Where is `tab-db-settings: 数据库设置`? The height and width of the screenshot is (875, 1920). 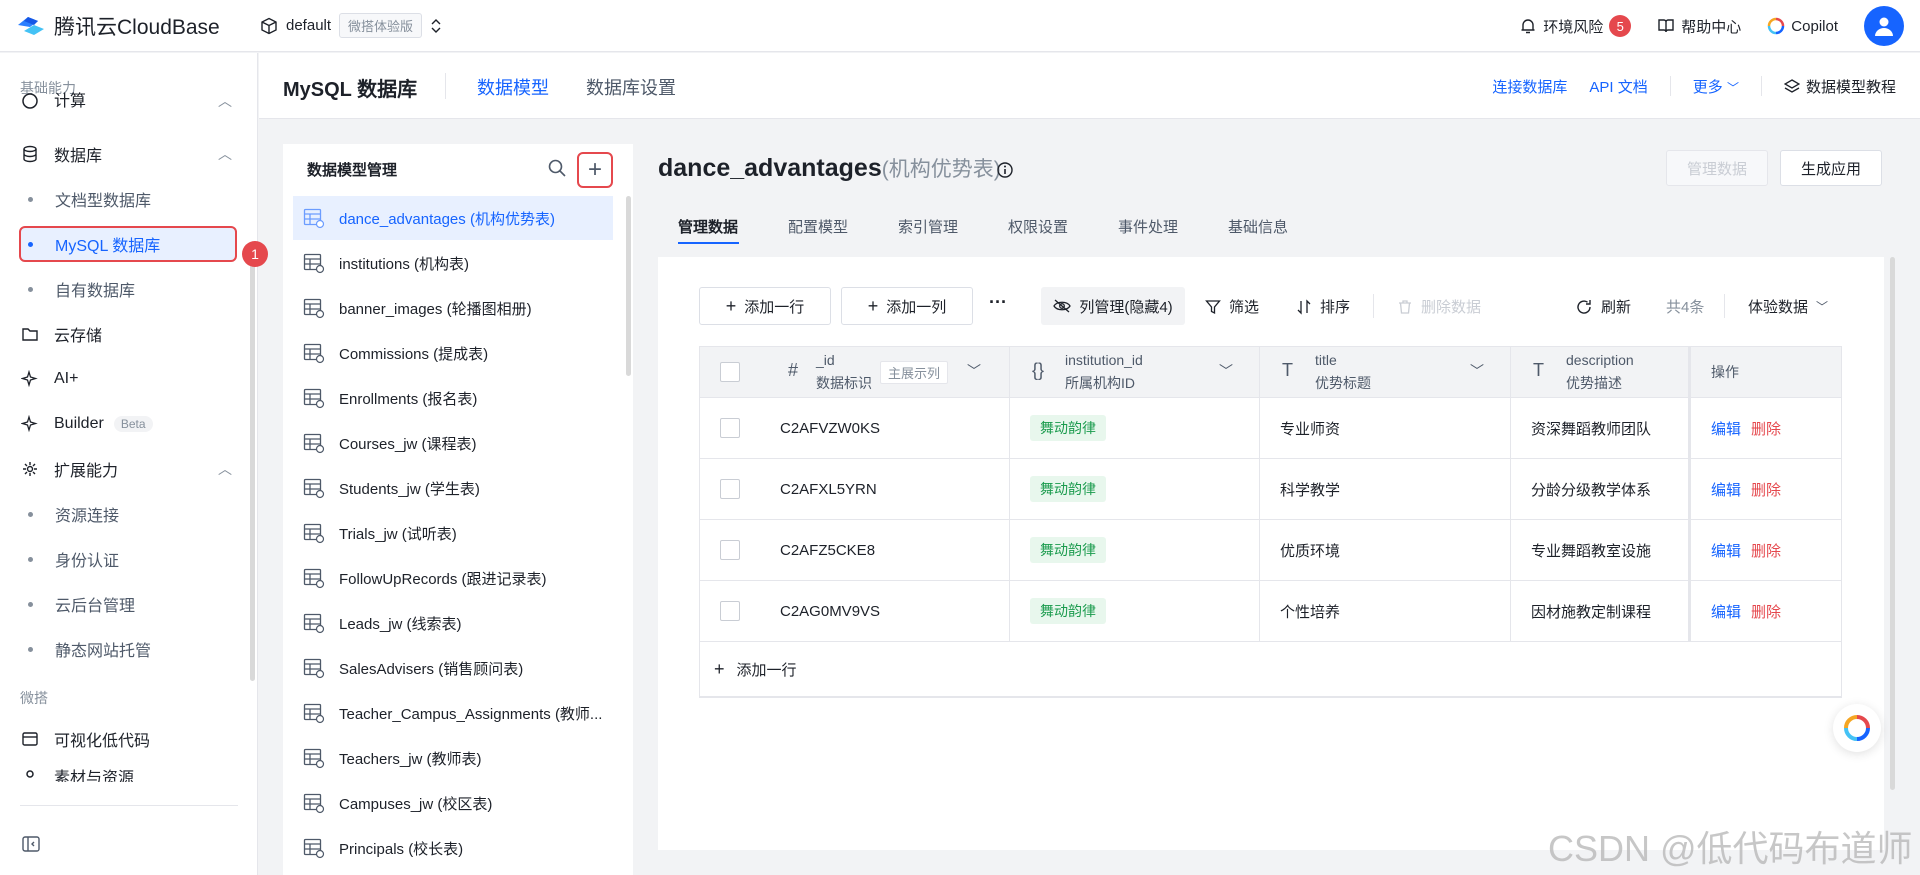
tab-db-settings: 数据库设置 is located at coordinates (631, 87).